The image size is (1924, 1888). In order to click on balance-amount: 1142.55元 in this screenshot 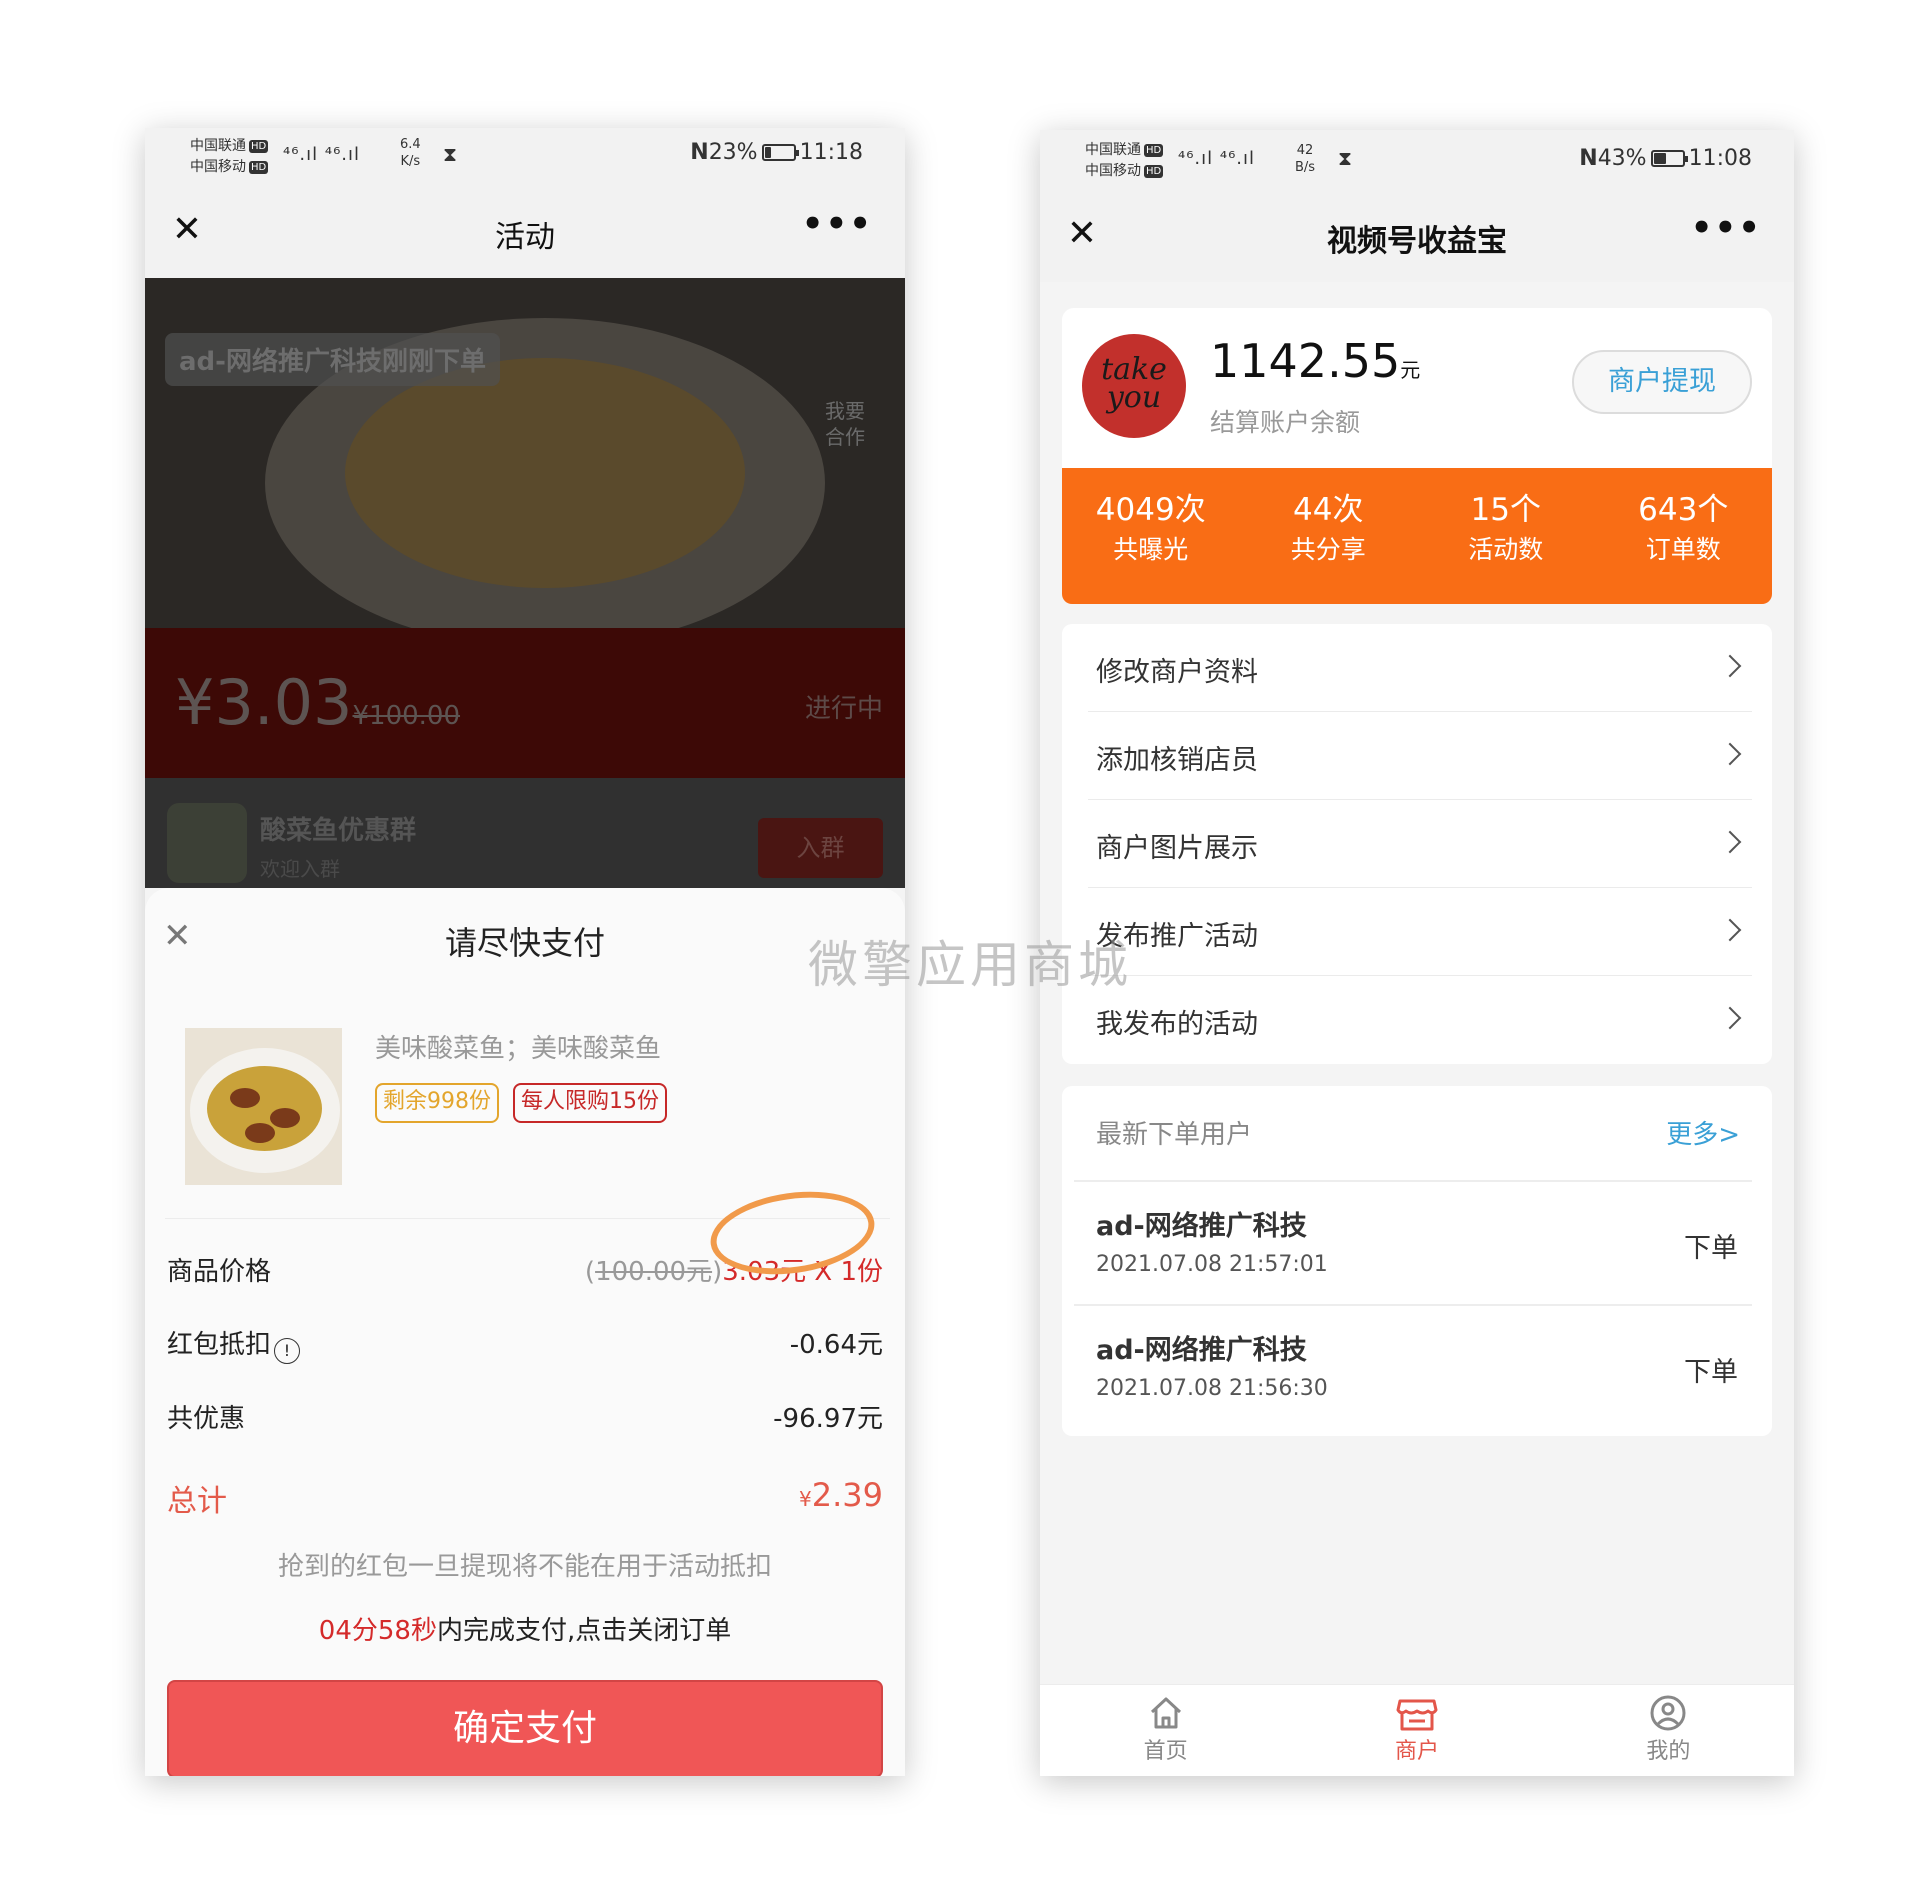, I will do `click(1315, 361)`.